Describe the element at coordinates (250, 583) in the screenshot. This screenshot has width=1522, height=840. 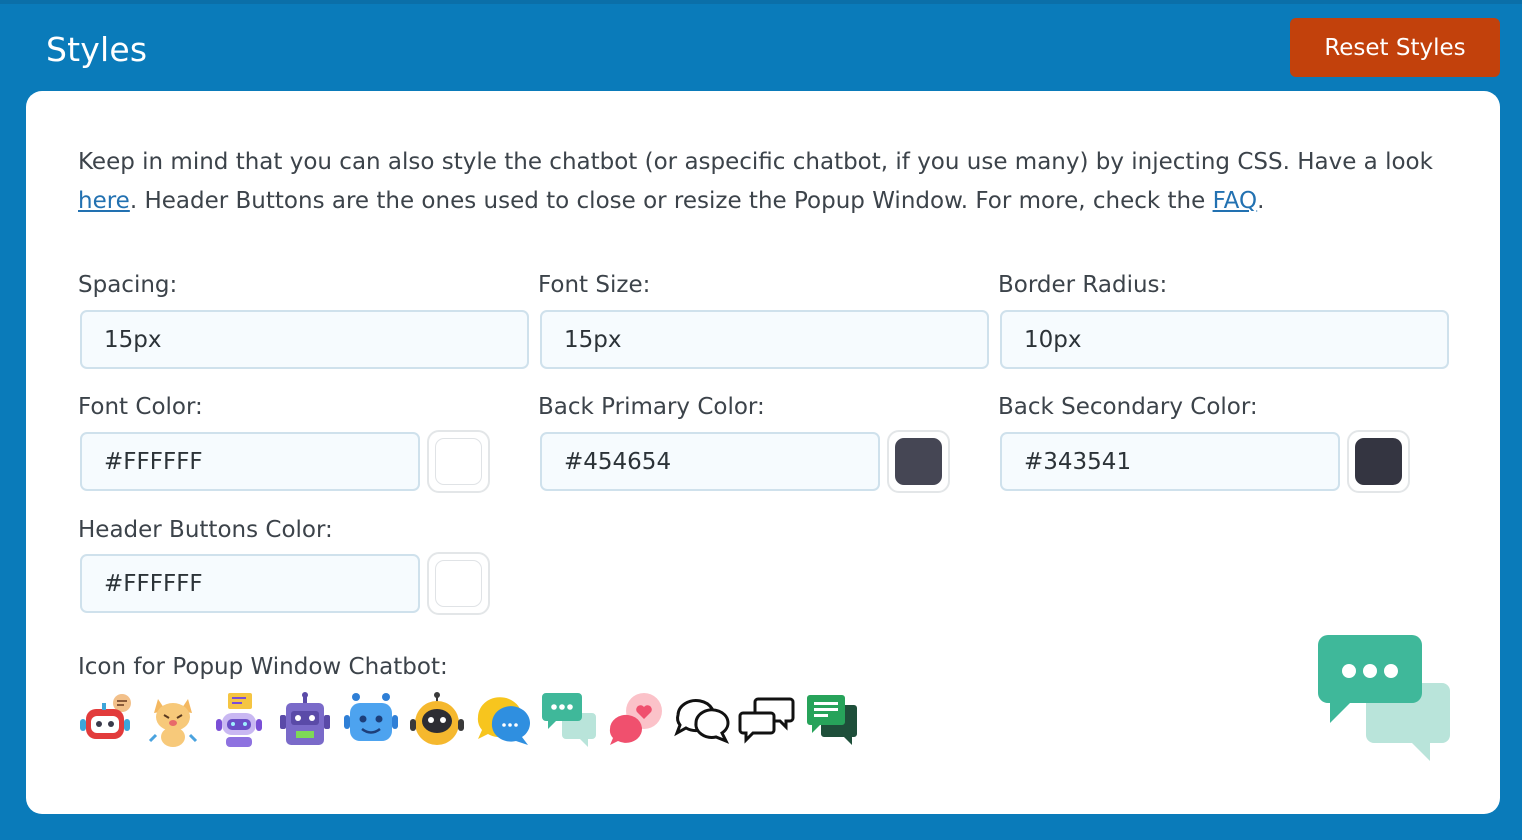
I see `header-buttons-color-input` at that location.